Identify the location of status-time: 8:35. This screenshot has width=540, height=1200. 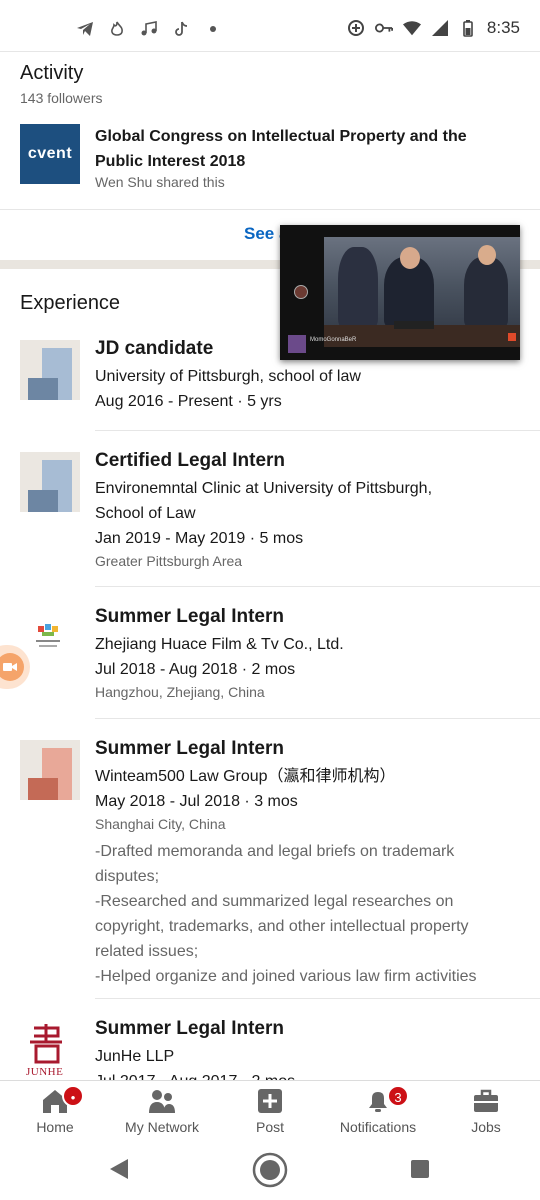
(503, 27).